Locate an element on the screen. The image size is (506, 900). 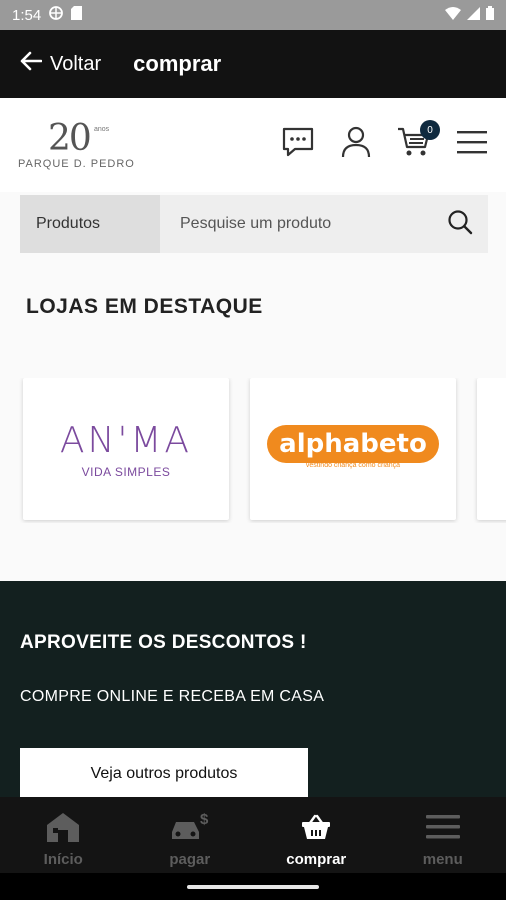
back-label: Voltar is located at coordinates (76, 63).